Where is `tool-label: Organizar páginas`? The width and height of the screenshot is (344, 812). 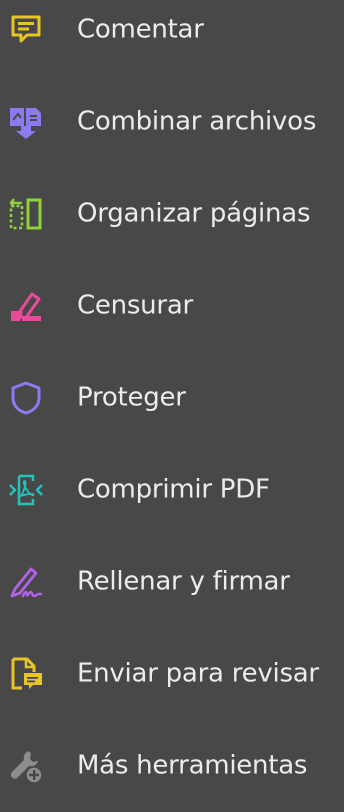 tool-label: Organizar páginas is located at coordinates (194, 213).